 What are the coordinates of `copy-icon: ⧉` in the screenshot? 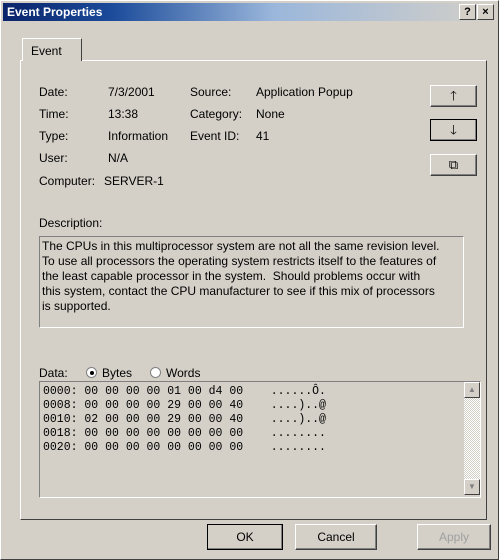 It's located at (453, 164).